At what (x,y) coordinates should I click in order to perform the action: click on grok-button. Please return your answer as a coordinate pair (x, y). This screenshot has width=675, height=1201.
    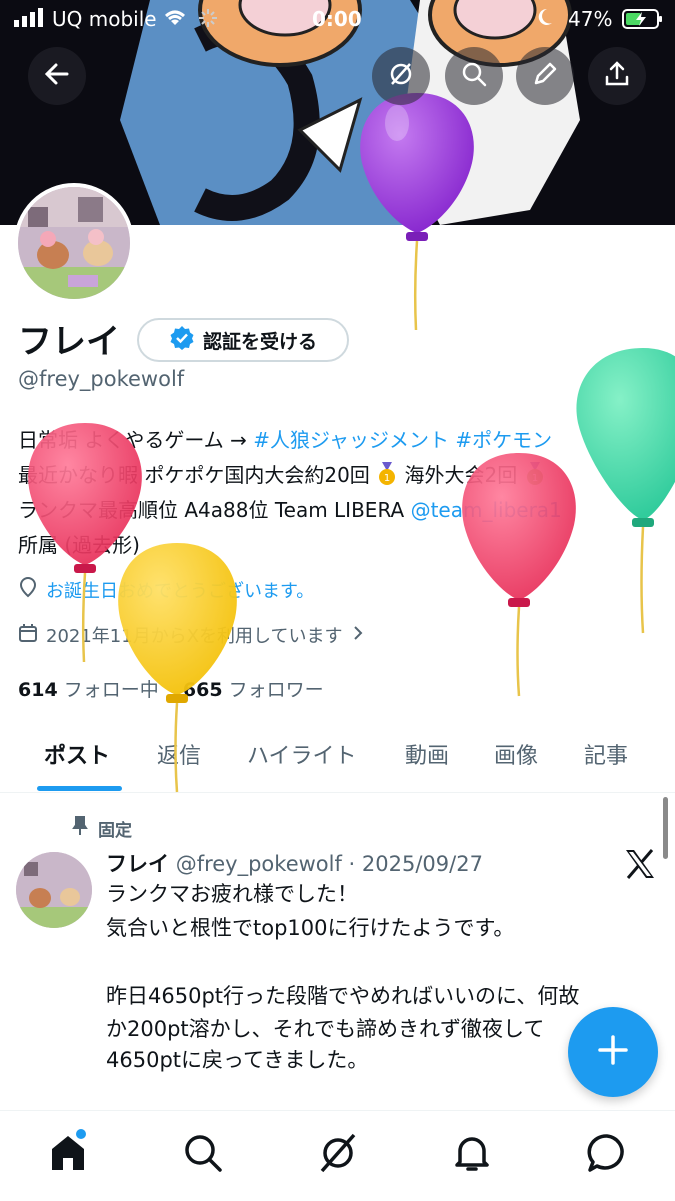
    Looking at the image, I should click on (401, 76).